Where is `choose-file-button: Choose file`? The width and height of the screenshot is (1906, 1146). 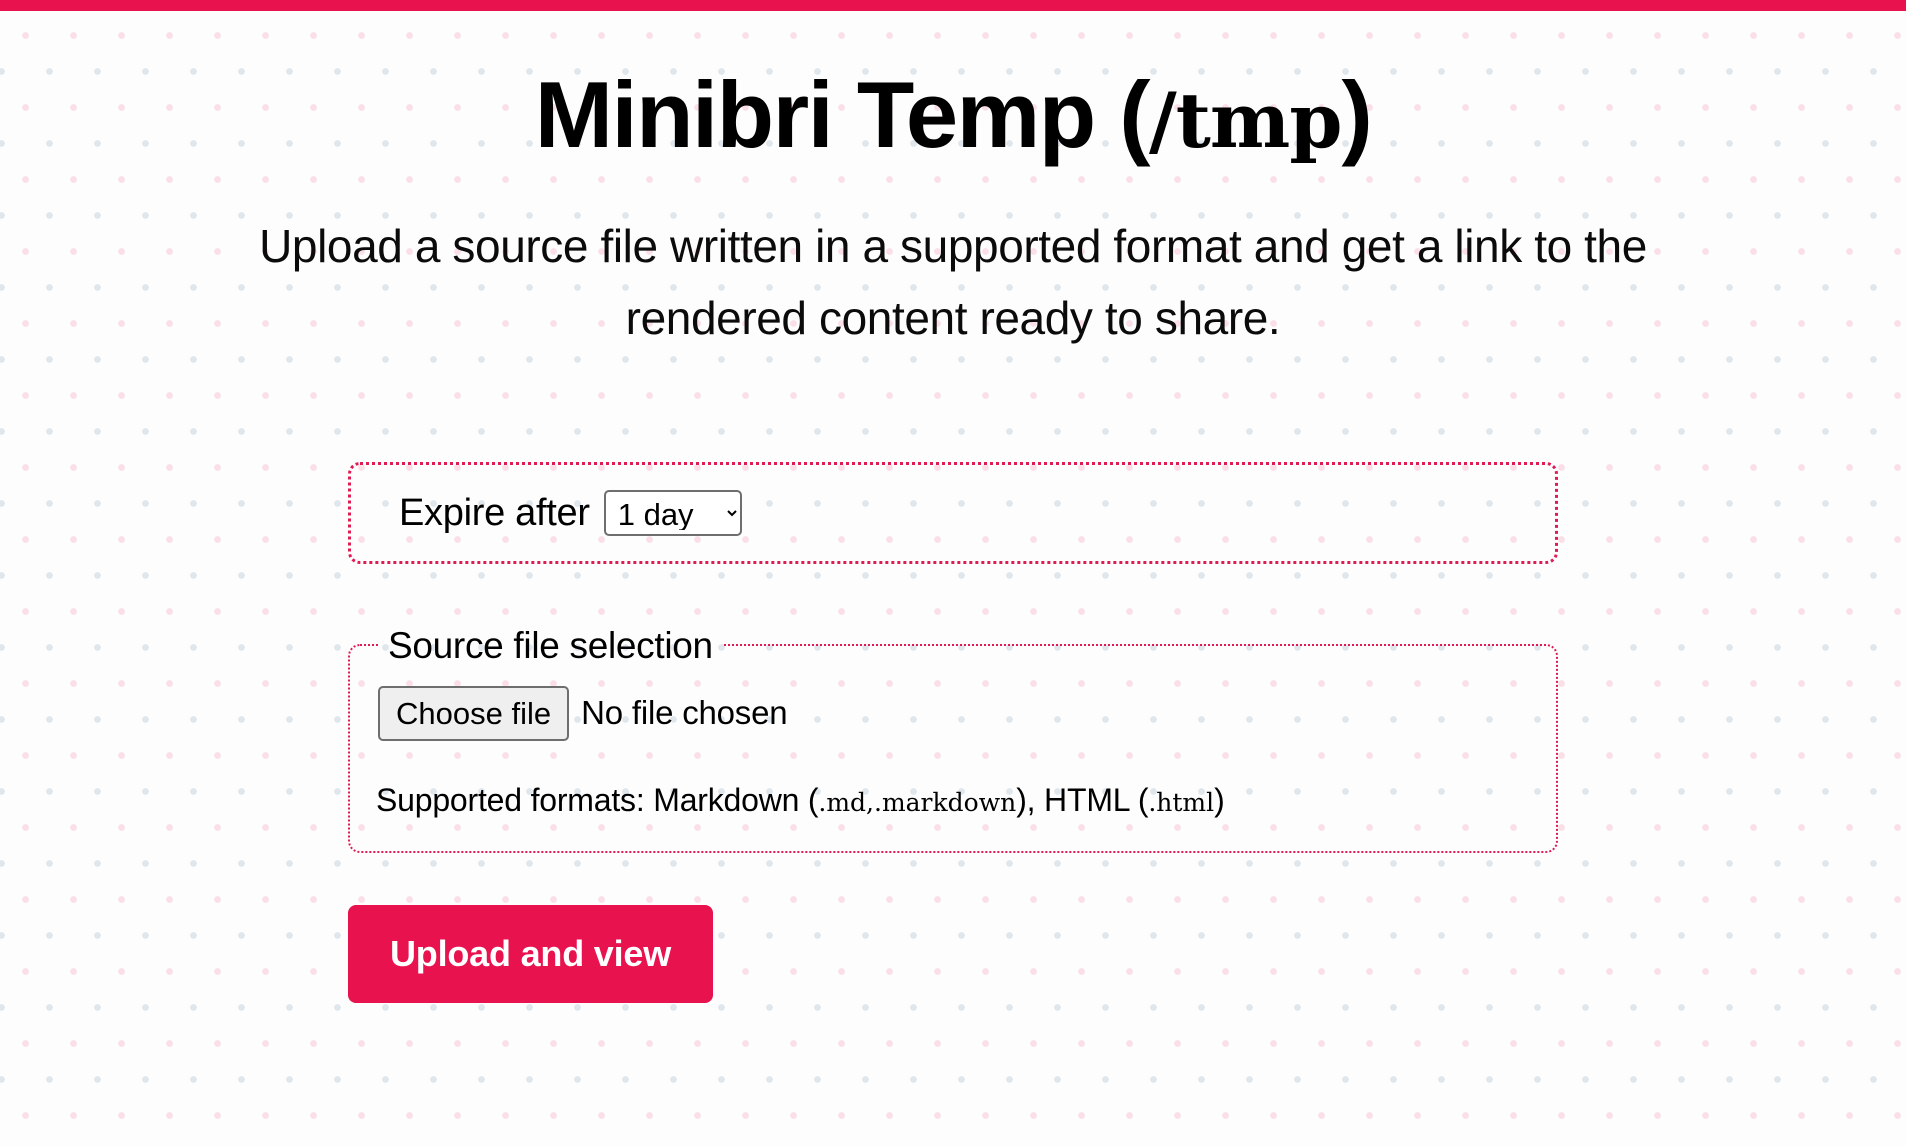
choose-file-button: Choose file is located at coordinates (474, 713).